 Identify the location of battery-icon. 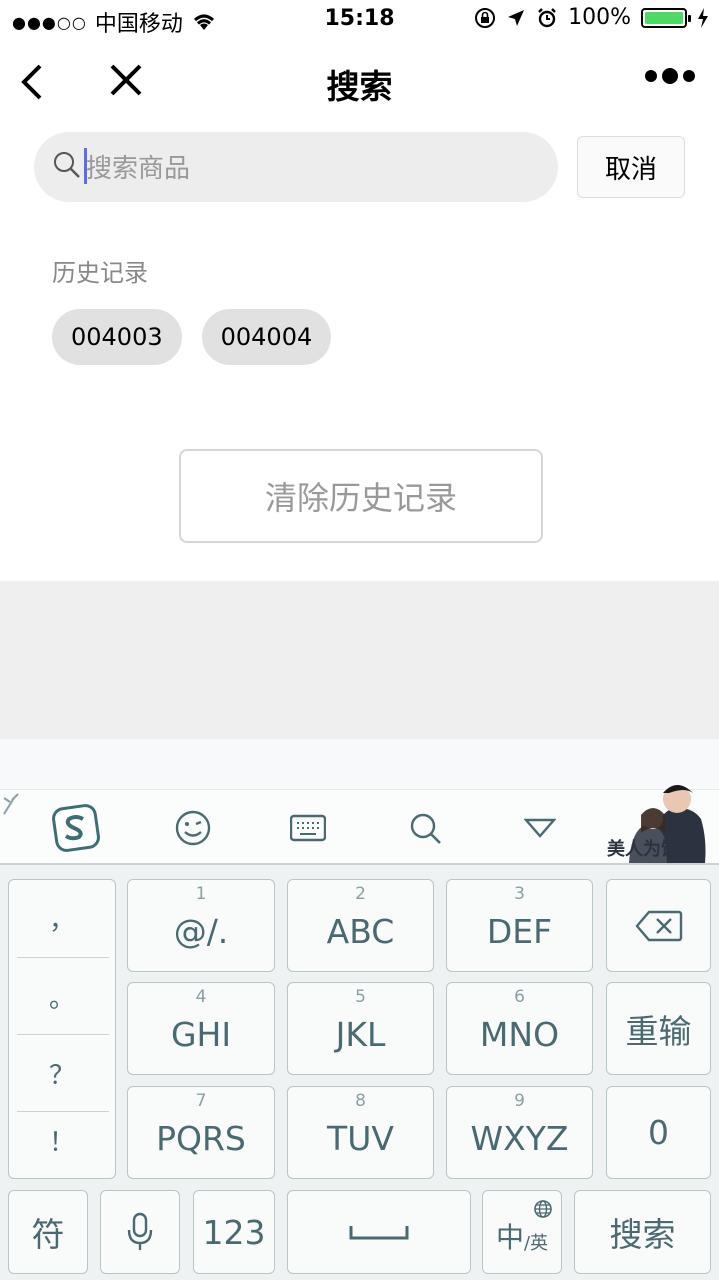
(666, 17).